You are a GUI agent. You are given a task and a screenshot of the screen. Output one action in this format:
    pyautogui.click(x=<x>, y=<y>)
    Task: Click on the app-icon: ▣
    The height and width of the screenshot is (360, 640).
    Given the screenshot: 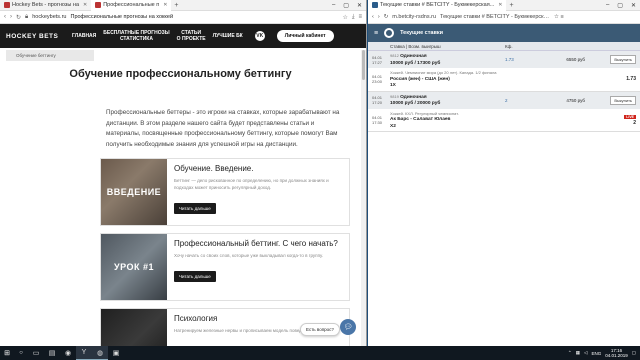 What is the action you would take?
    pyautogui.click(x=116, y=353)
    